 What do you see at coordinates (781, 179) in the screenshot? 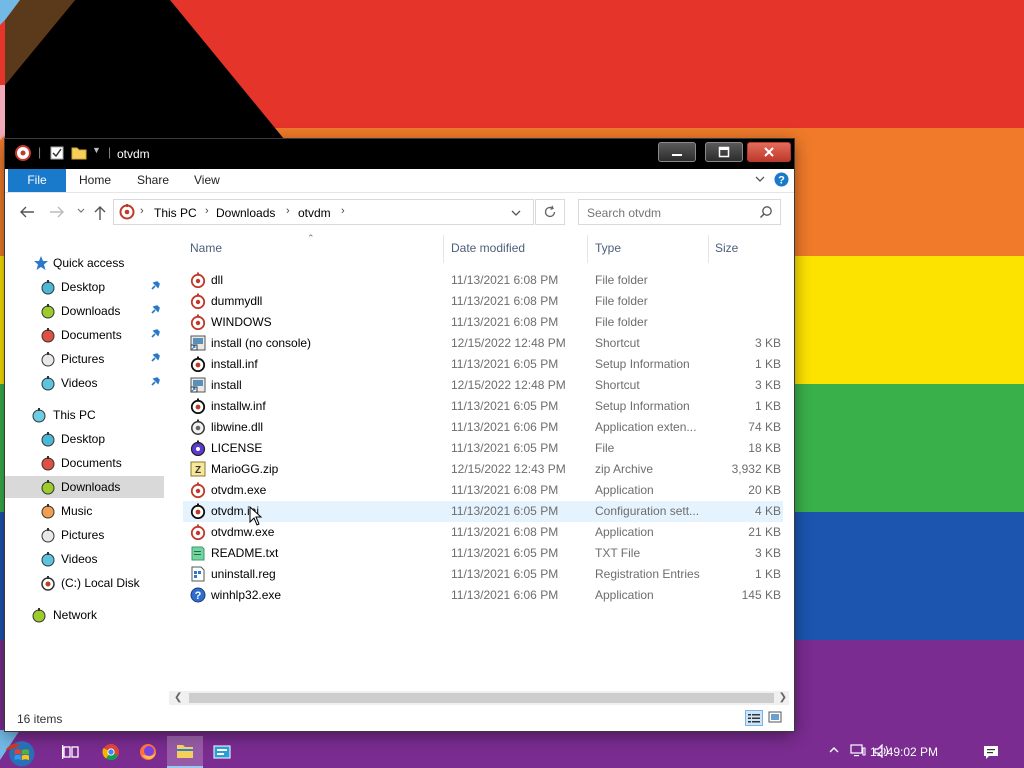
I see `help-icon: ?` at bounding box center [781, 179].